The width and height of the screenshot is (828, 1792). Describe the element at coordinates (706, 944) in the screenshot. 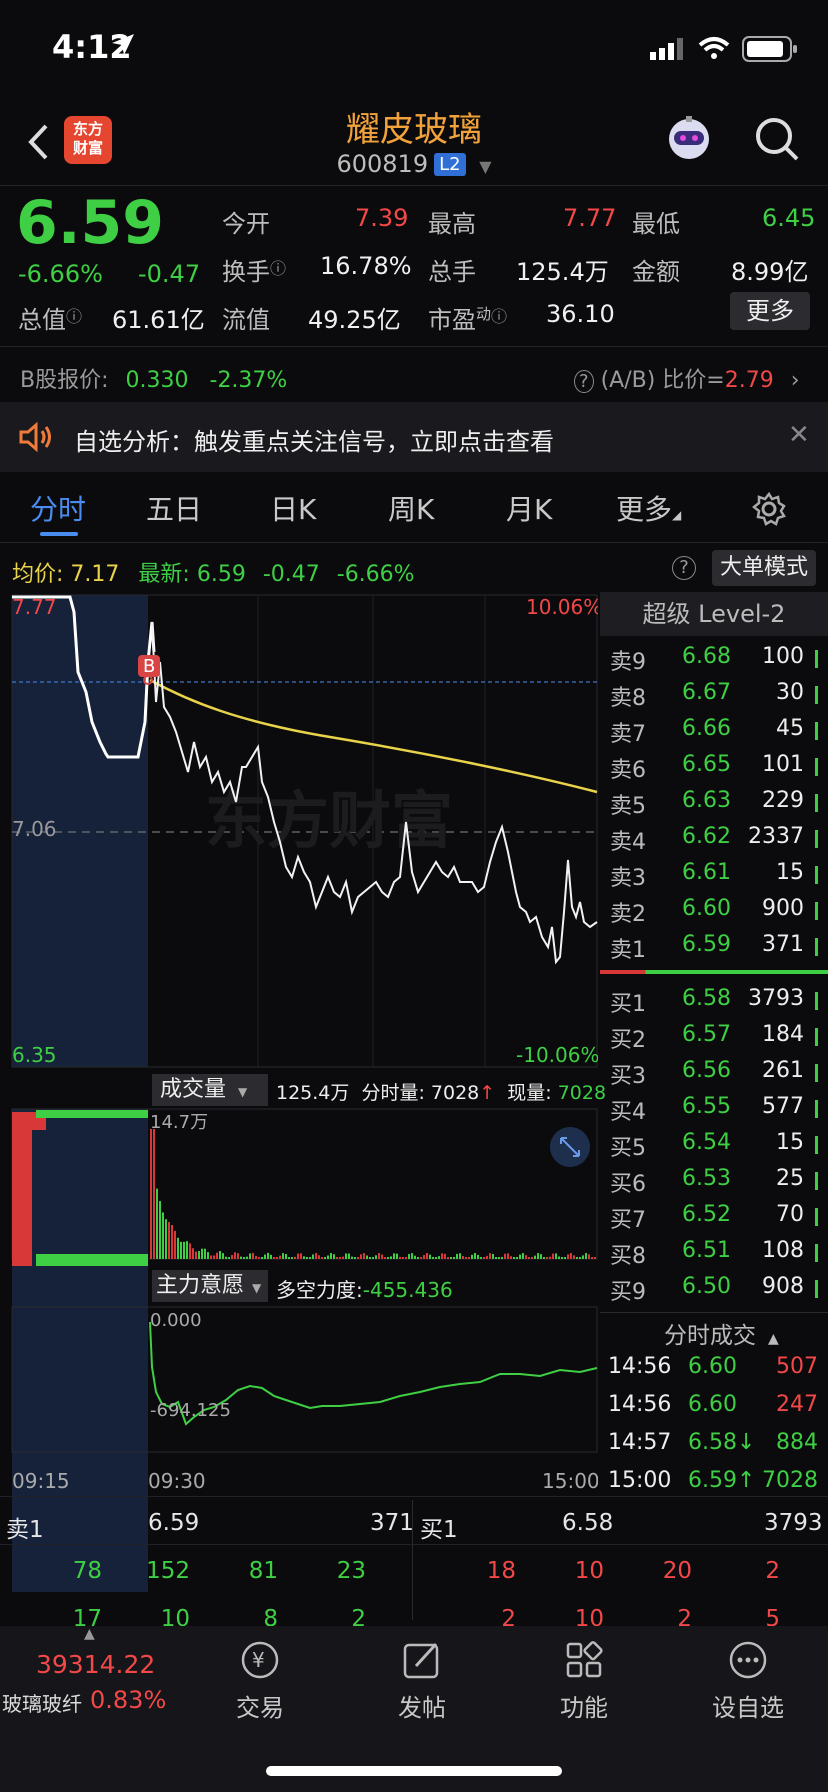

I see `level-price: 6.59` at that location.